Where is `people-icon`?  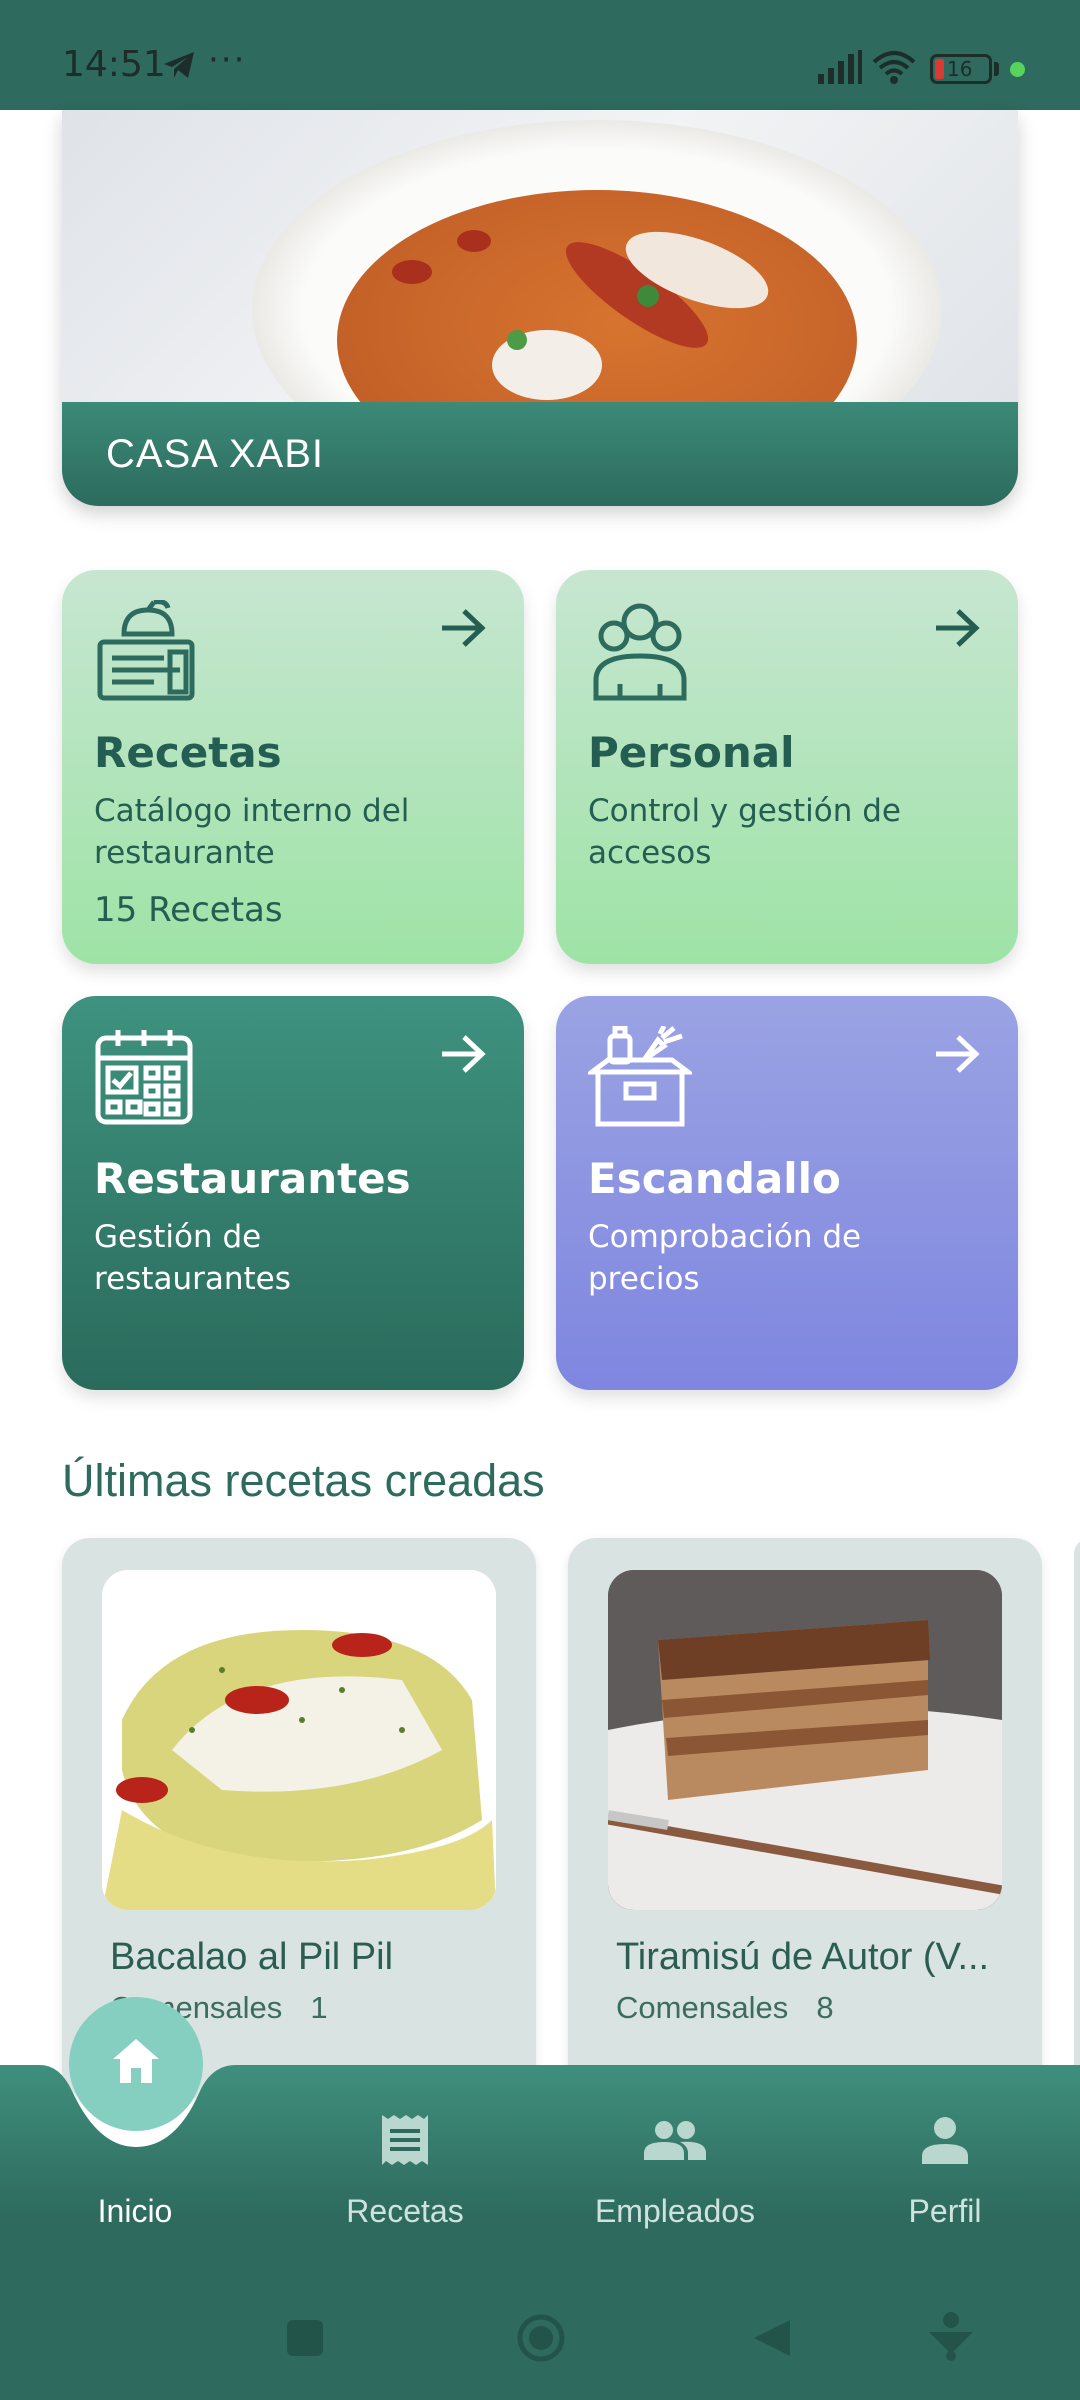
people-icon is located at coordinates (675, 2140).